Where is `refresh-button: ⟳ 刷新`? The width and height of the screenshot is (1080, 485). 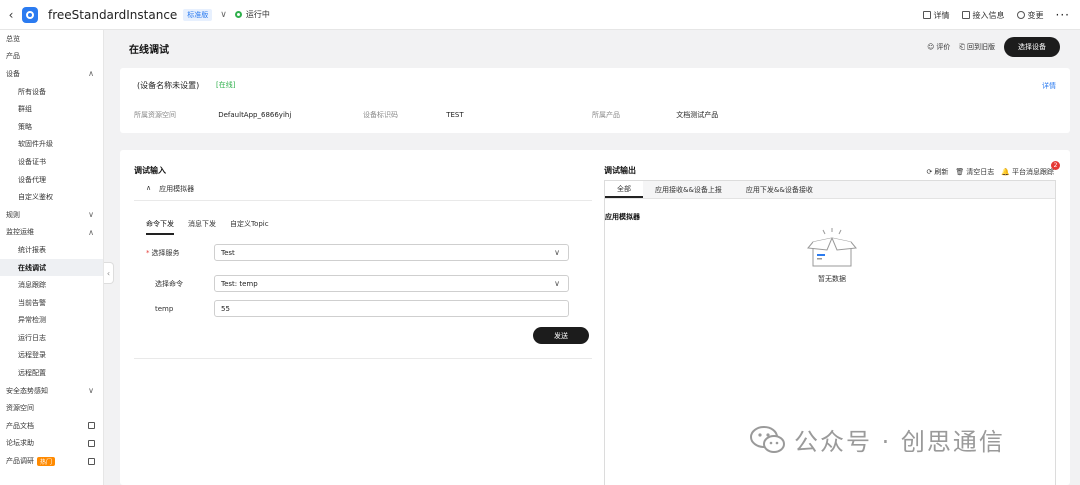
refresh-button: ⟳ 刷新 is located at coordinates (938, 172).